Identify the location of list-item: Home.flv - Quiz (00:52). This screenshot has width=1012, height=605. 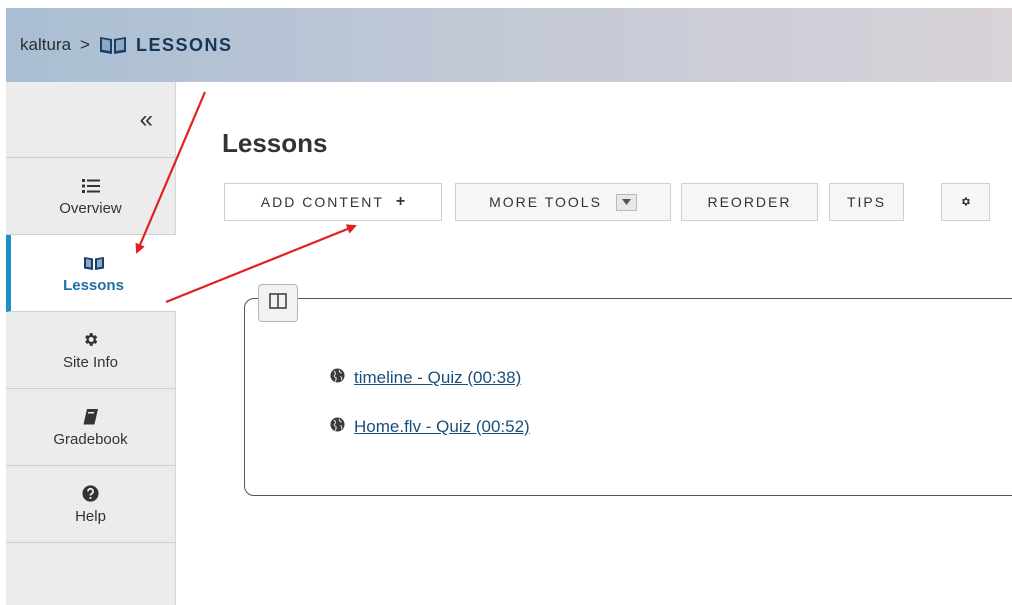
(430, 427).